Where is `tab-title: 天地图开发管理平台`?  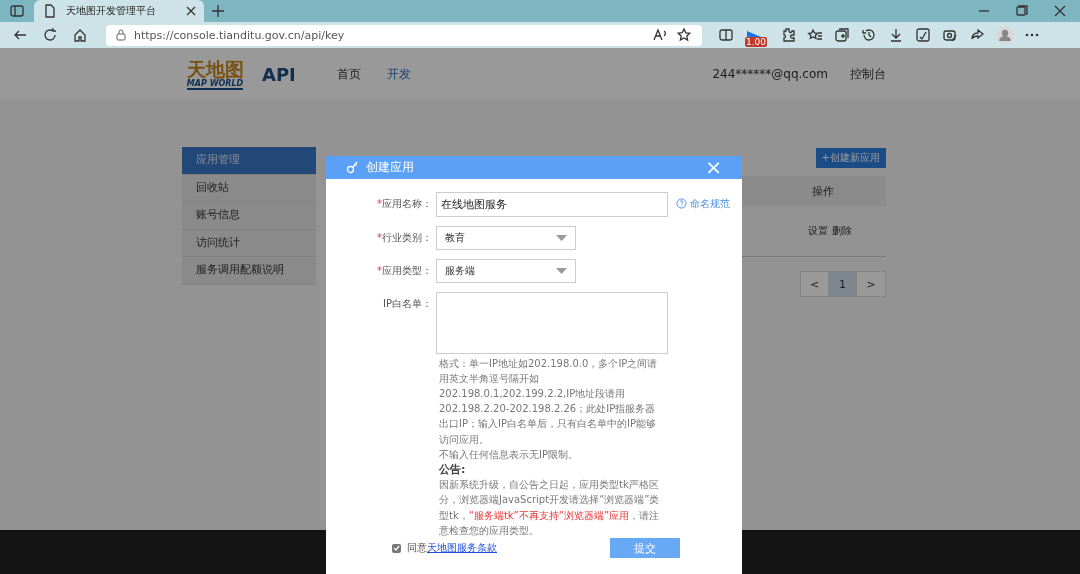 tab-title: 天地图开发管理平台 is located at coordinates (111, 11).